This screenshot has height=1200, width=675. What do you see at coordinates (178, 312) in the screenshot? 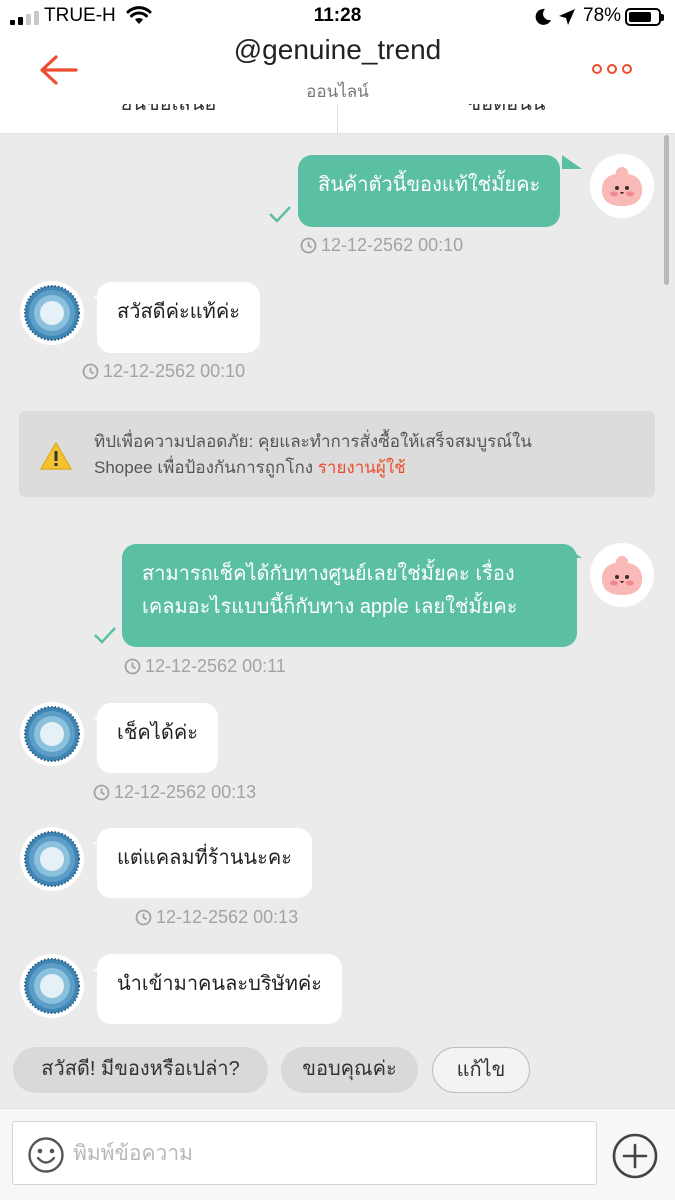
I see `message-text: สวัสดีค่ะแท้ค่ะ` at bounding box center [178, 312].